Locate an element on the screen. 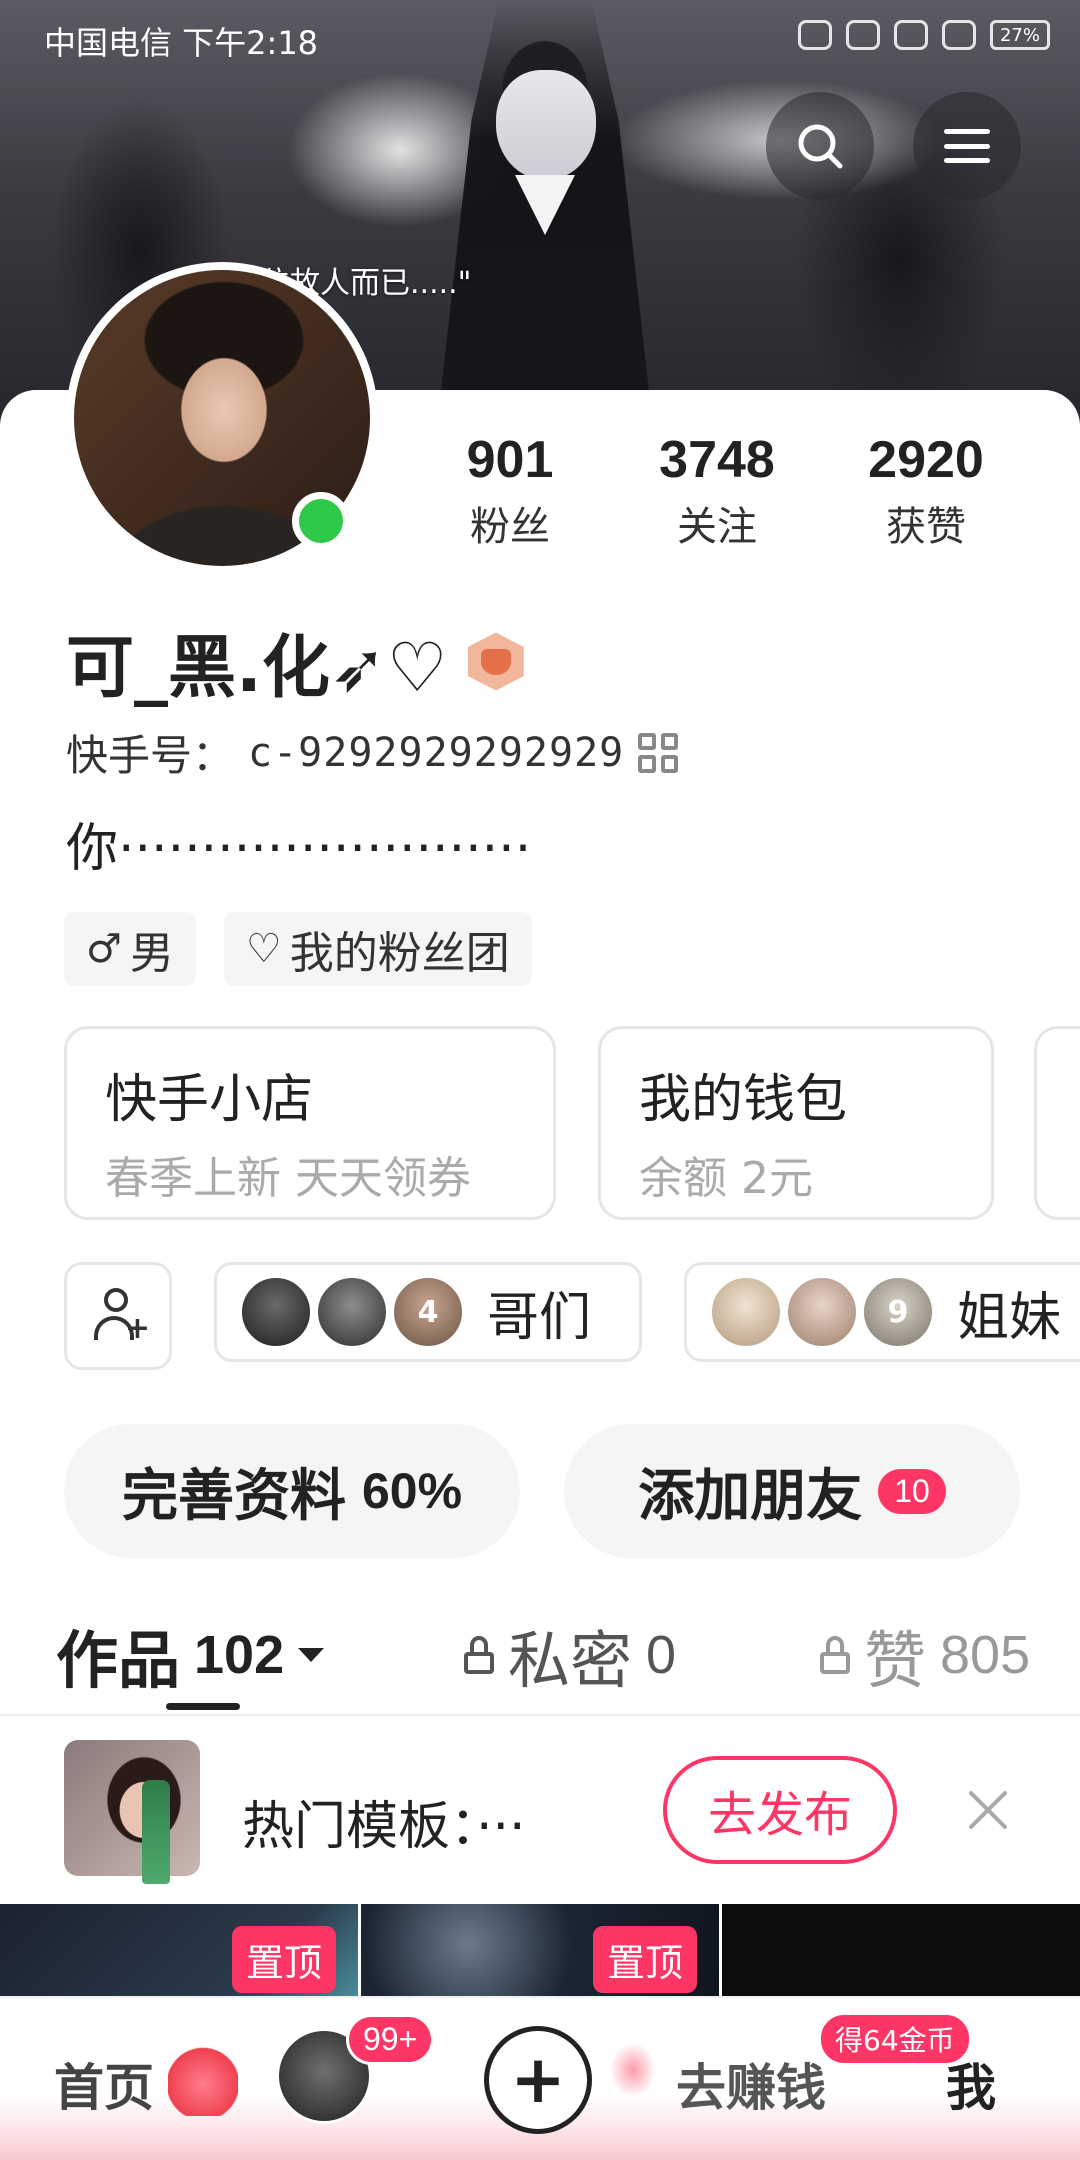 The height and width of the screenshot is (2160, 1080). lock-icon is located at coordinates (479, 1655).